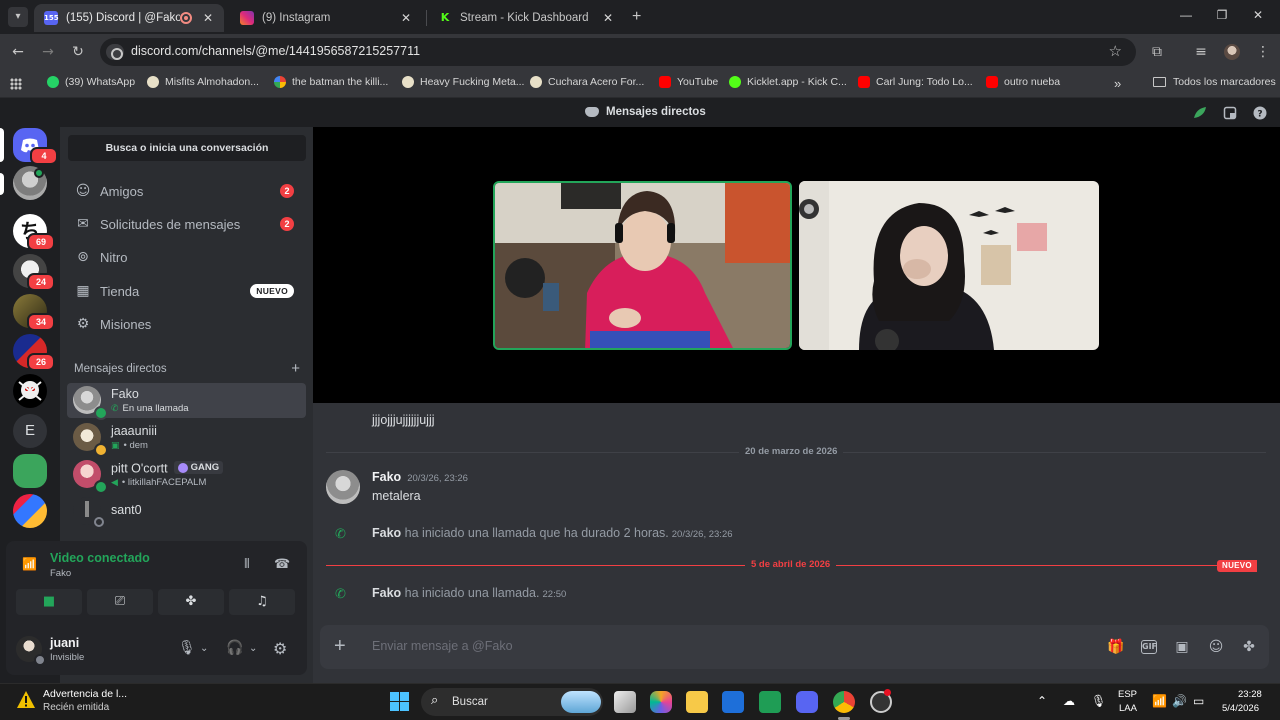 Image resolution: width=1280 pixels, height=720 pixels. Describe the element at coordinates (18, 52) in the screenshot. I see `back-icon: ←` at that location.